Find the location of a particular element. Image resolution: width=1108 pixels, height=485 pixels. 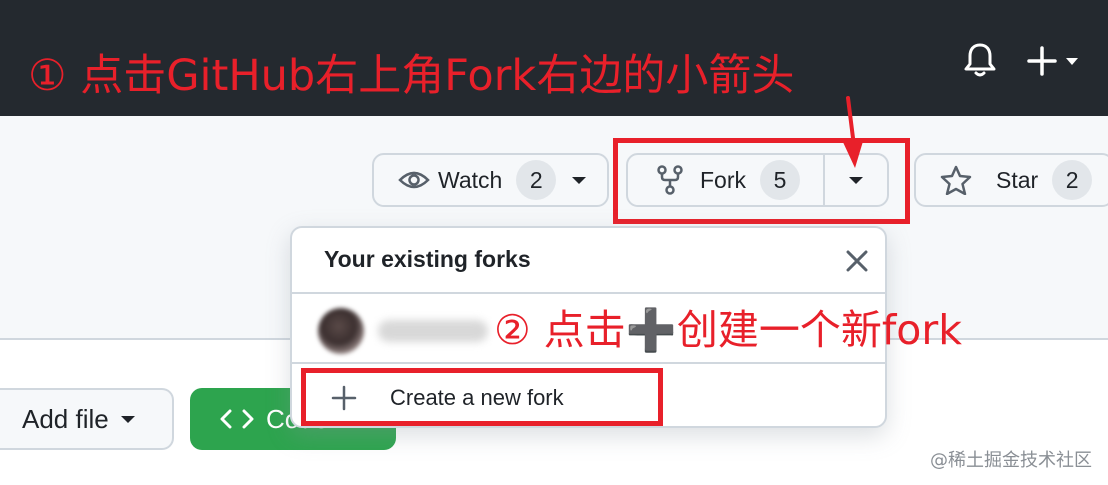

watch-label: Watch is located at coordinates (470, 179).